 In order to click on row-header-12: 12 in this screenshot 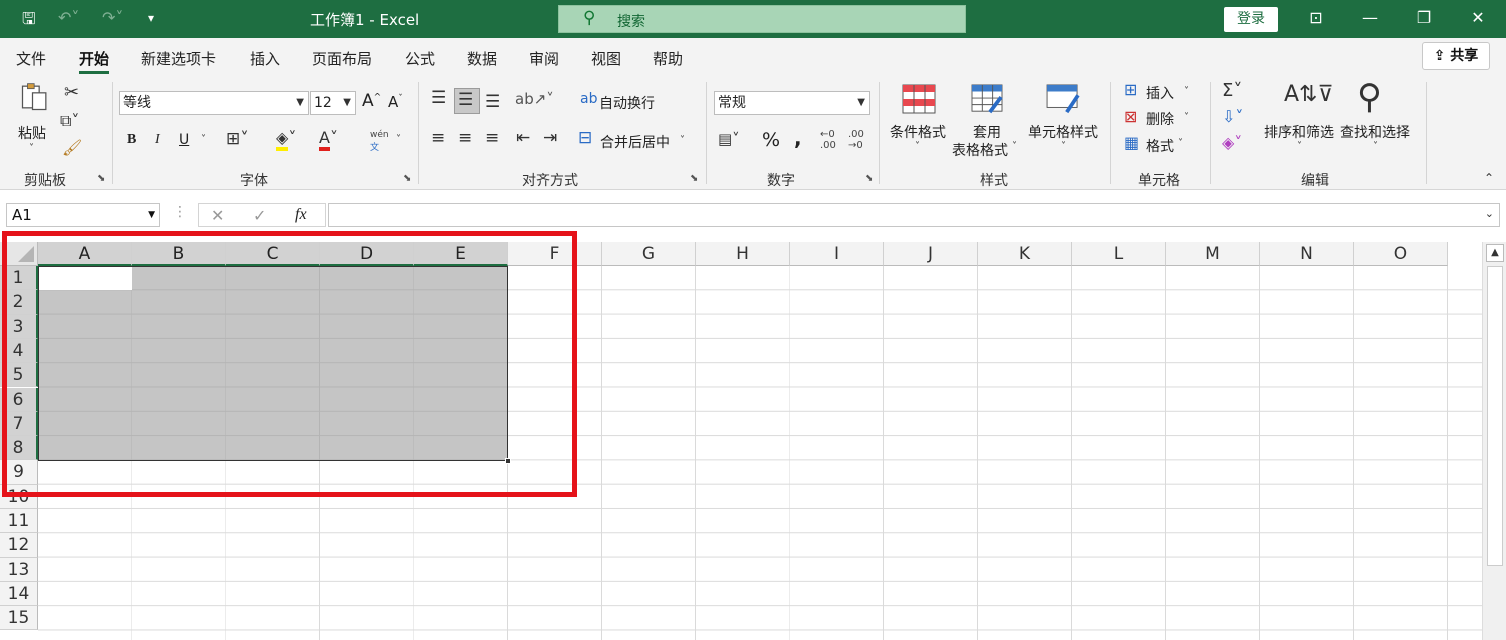, I will do `click(19, 545)`.